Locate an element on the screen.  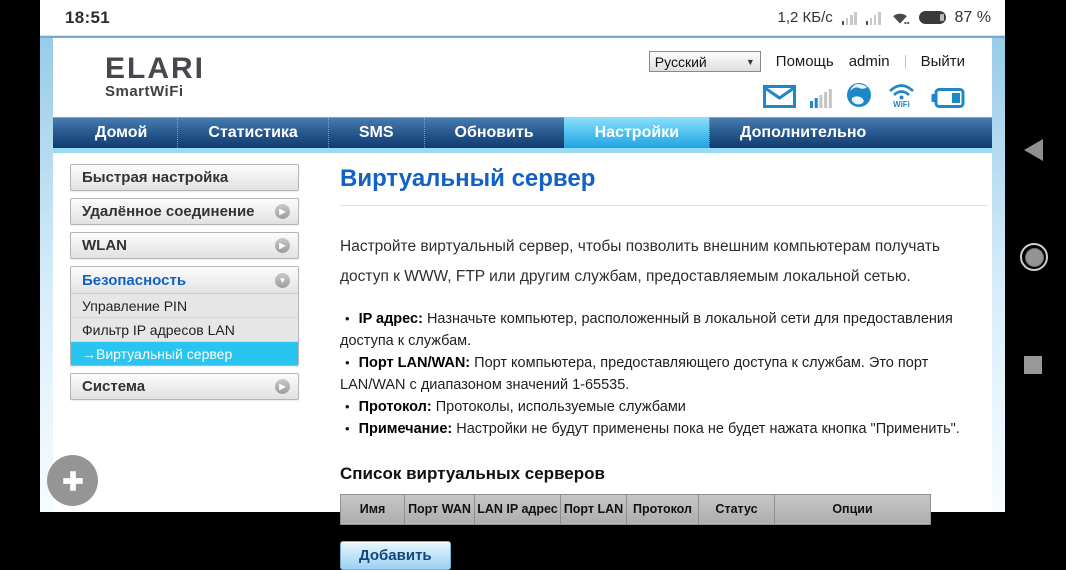
fullscreen-exit-icon is located at coordinates (72, 480).